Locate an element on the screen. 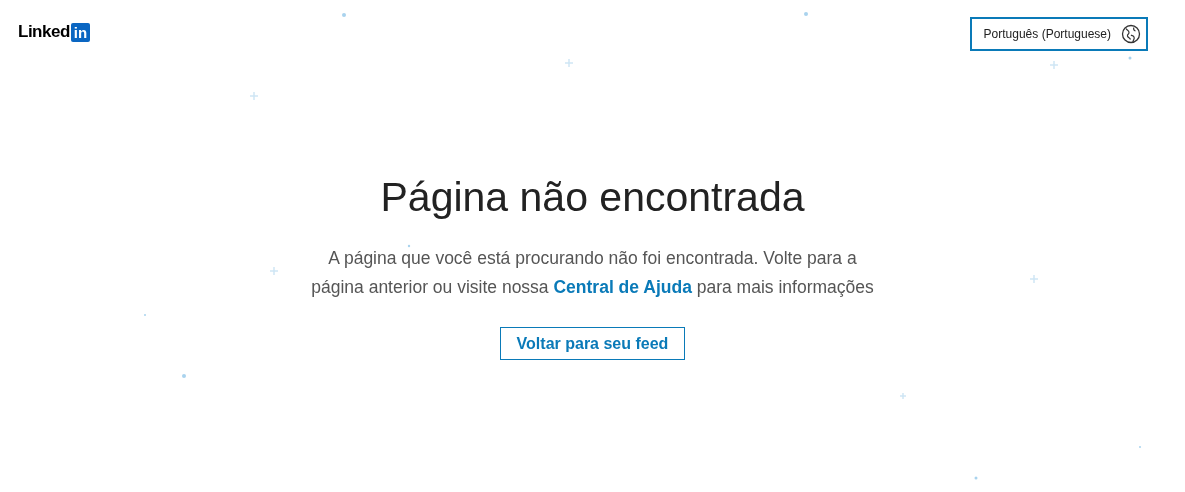  globe-icon is located at coordinates (1131, 34).